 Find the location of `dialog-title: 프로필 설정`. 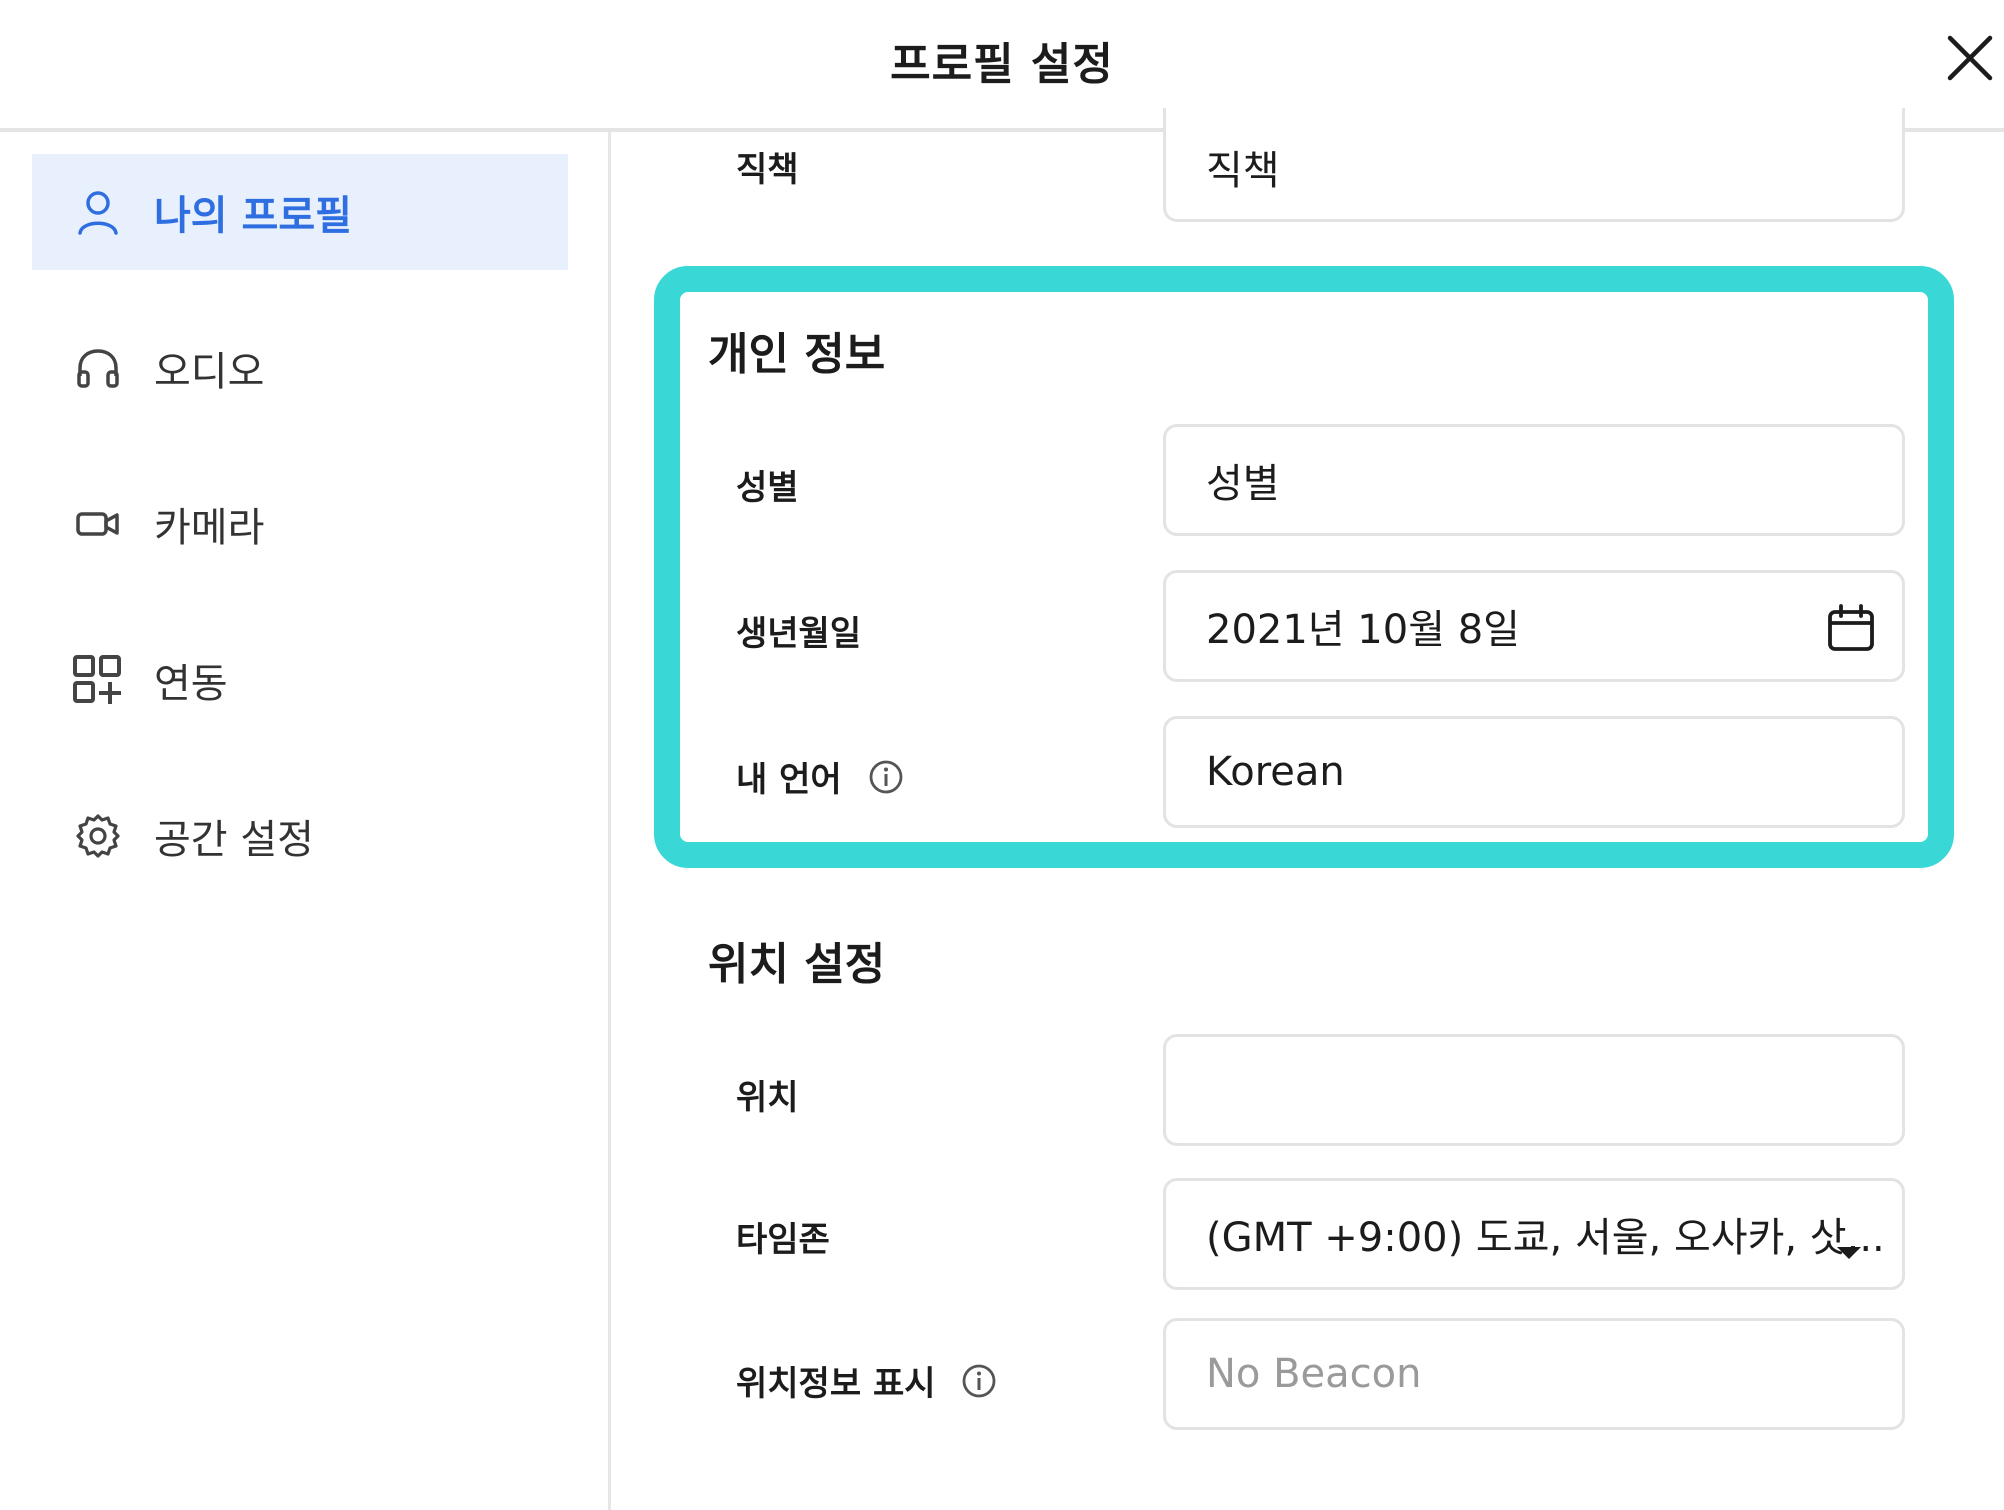

dialog-title: 프로필 설정 is located at coordinates (1002, 64).